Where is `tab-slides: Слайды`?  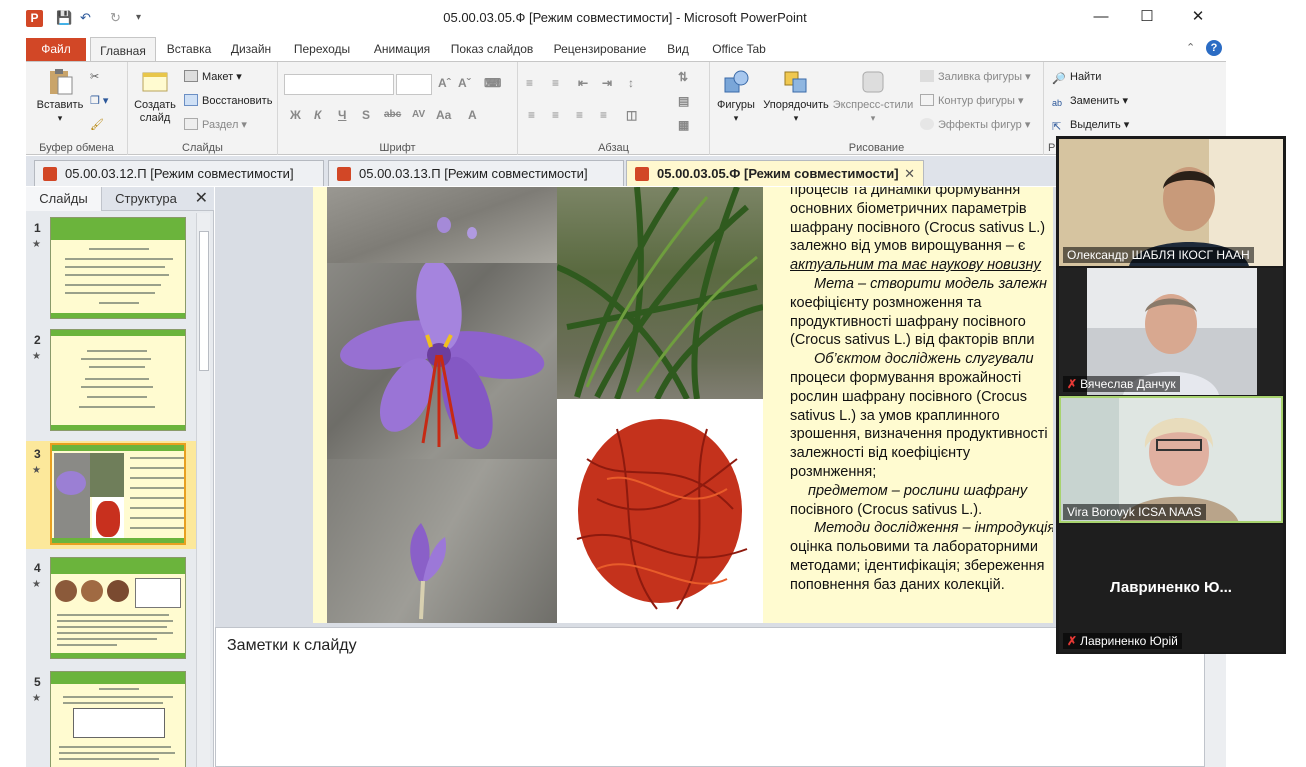
tab-slides: Слайды is located at coordinates (64, 199).